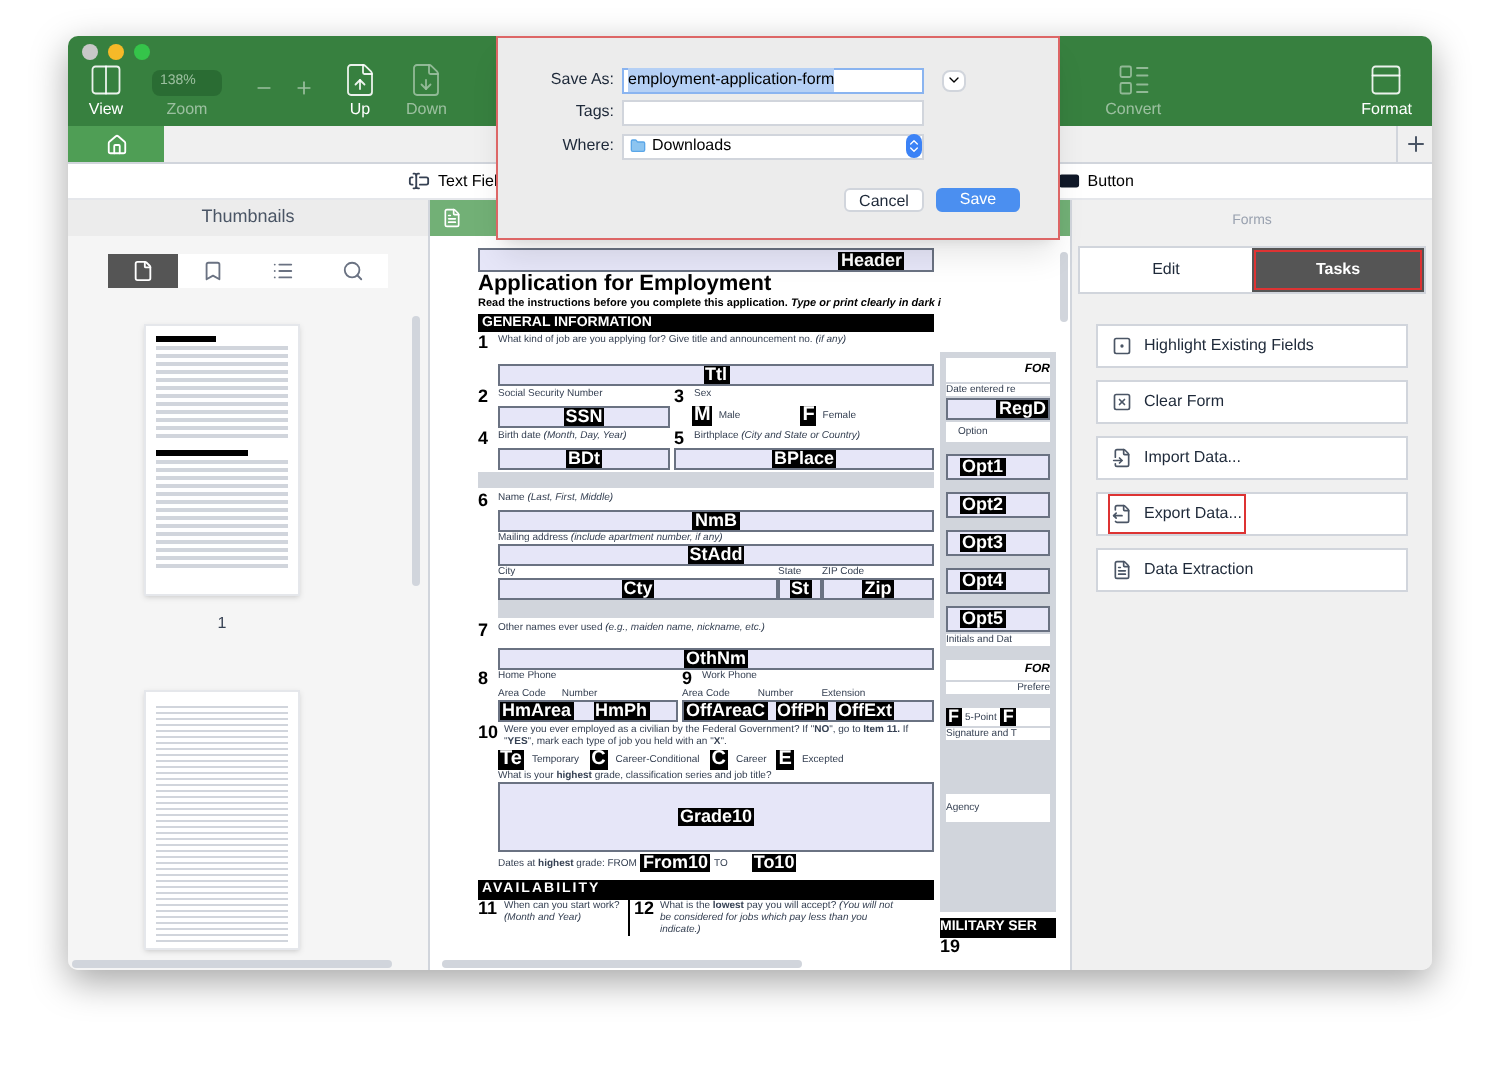 The width and height of the screenshot is (1500, 1068). Describe the element at coordinates (1166, 270) in the screenshot. I see `panel-tab: Edit` at that location.